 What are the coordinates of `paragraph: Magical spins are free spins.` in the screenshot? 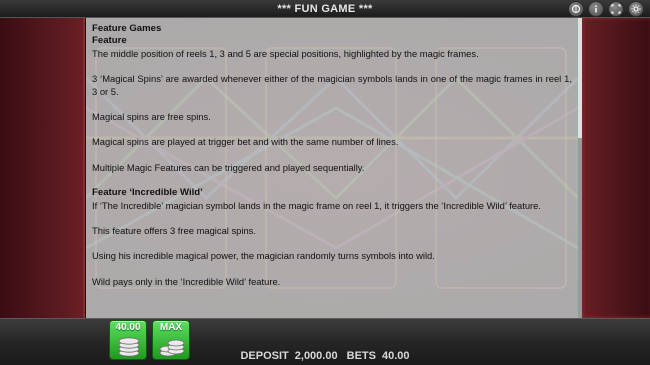 It's located at (151, 117).